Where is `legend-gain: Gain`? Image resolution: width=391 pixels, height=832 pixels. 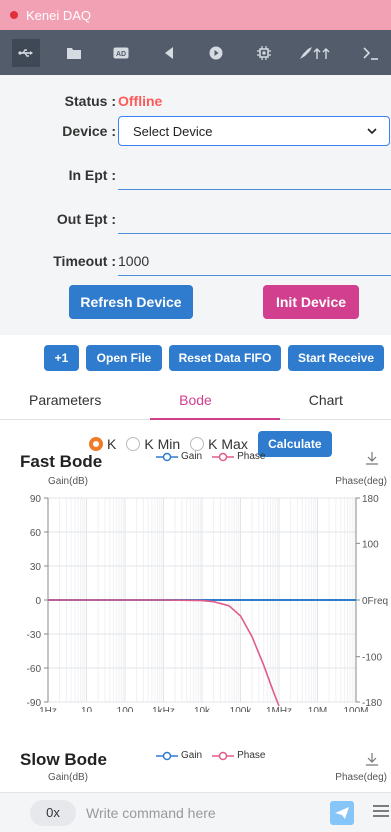
legend-gain: Gain is located at coordinates (179, 456).